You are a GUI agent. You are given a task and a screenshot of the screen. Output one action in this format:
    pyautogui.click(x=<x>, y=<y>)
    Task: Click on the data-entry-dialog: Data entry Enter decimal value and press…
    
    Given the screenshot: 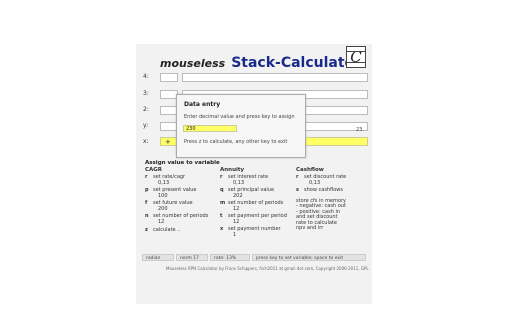 What is the action you would take?
    pyautogui.click(x=241, y=126)
    